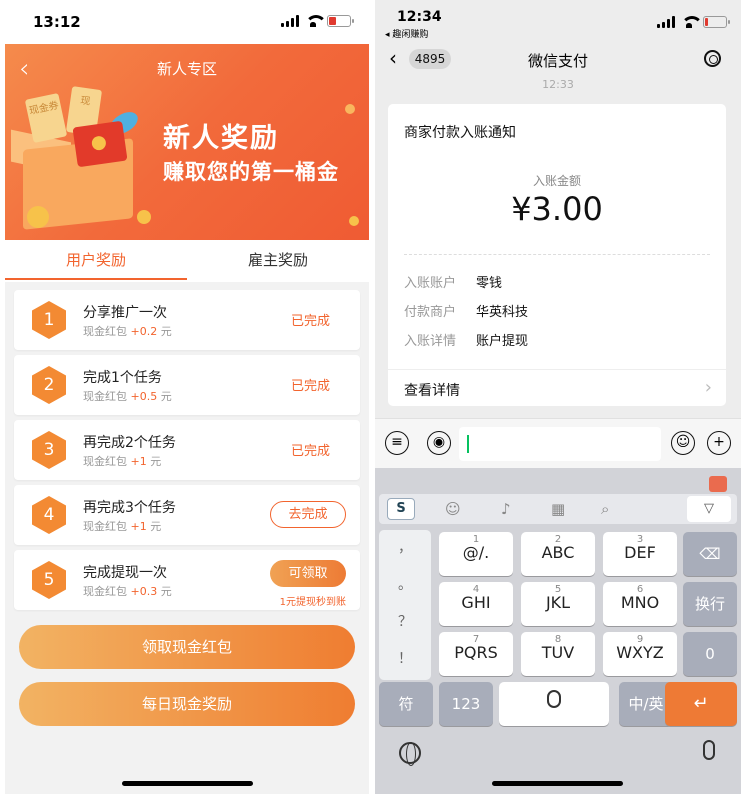 Image resolution: width=741 pixels, height=794 pixels. Describe the element at coordinates (187, 704) in the screenshot. I see `daily-reward-button: 每日现金奖励` at that location.